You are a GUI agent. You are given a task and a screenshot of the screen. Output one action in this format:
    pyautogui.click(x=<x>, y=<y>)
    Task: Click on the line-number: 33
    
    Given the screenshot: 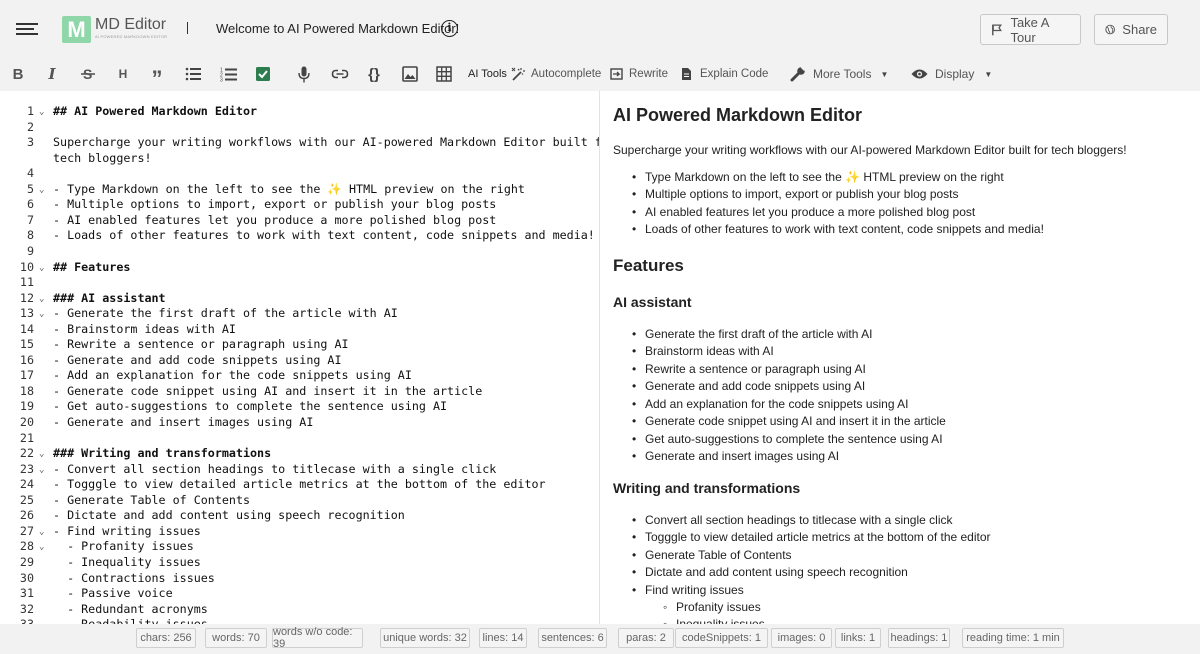 What is the action you would take?
    pyautogui.click(x=17, y=620)
    